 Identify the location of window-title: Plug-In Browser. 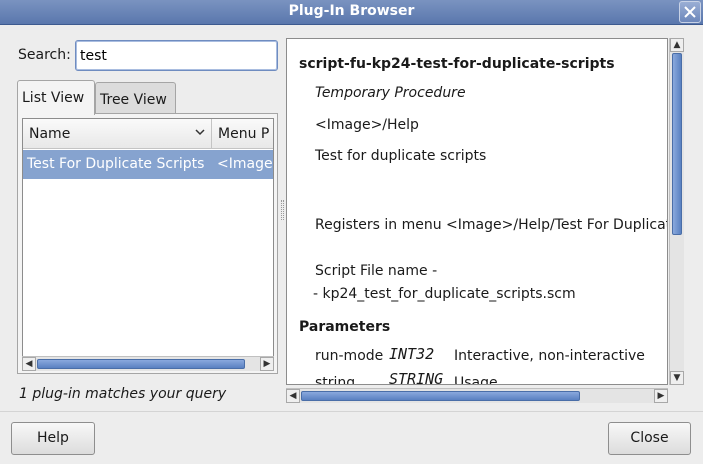
(351, 11).